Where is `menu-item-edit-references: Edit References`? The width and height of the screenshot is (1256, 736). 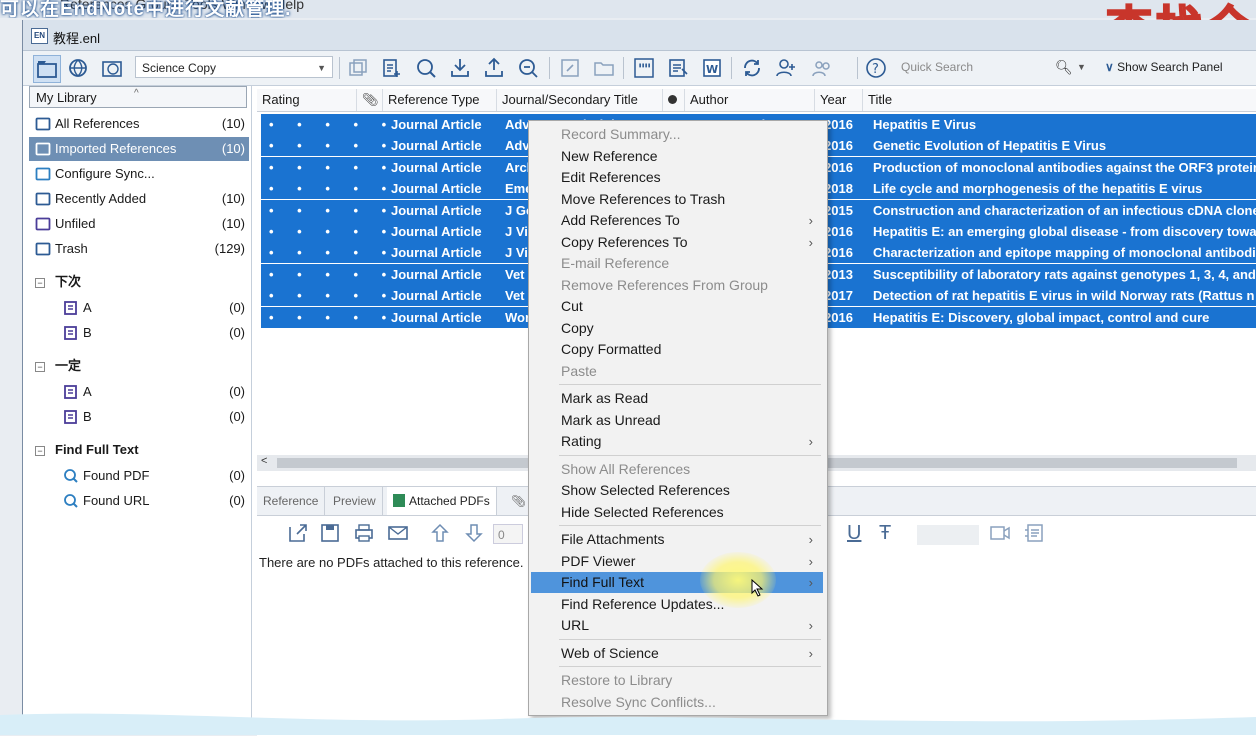
menu-item-edit-references: Edit References is located at coordinates (677, 177).